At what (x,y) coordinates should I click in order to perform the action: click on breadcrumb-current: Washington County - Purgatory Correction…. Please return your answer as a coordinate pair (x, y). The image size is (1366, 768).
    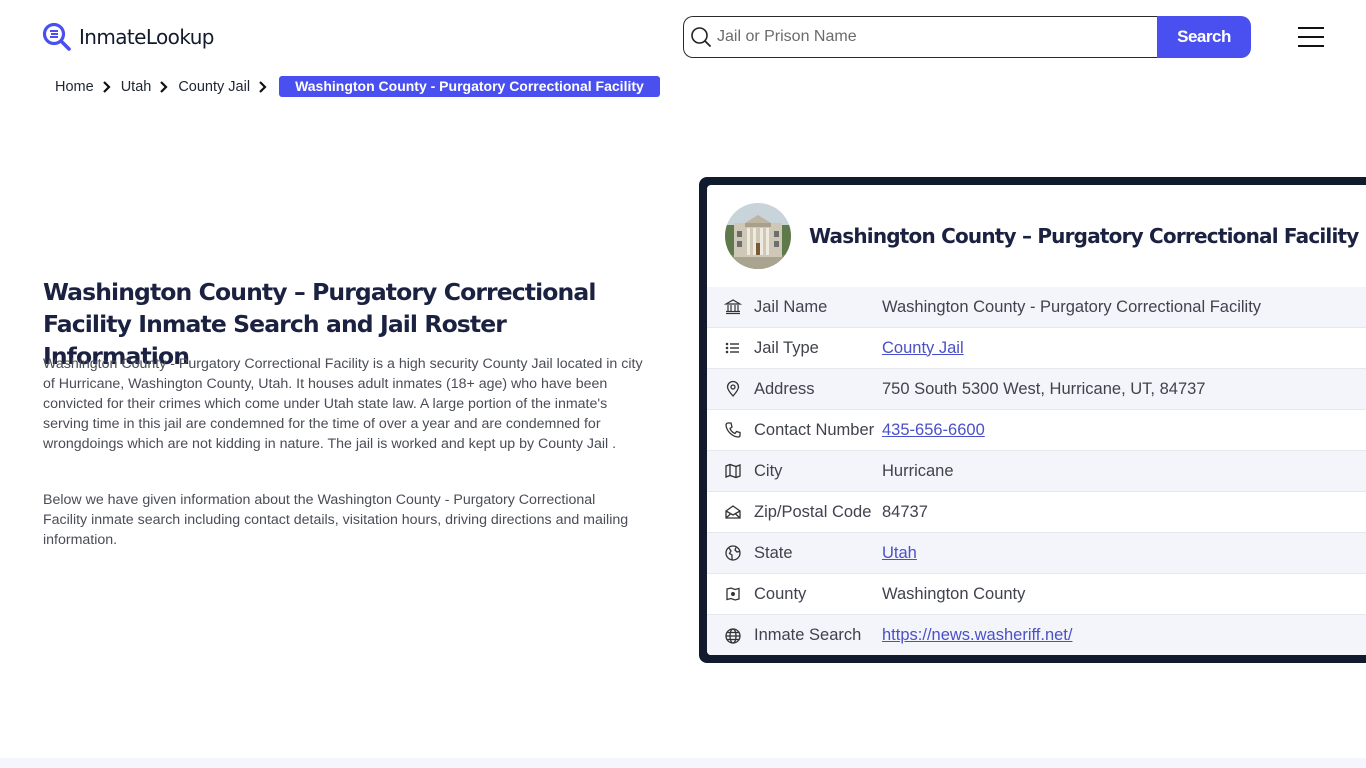
    Looking at the image, I should click on (469, 86).